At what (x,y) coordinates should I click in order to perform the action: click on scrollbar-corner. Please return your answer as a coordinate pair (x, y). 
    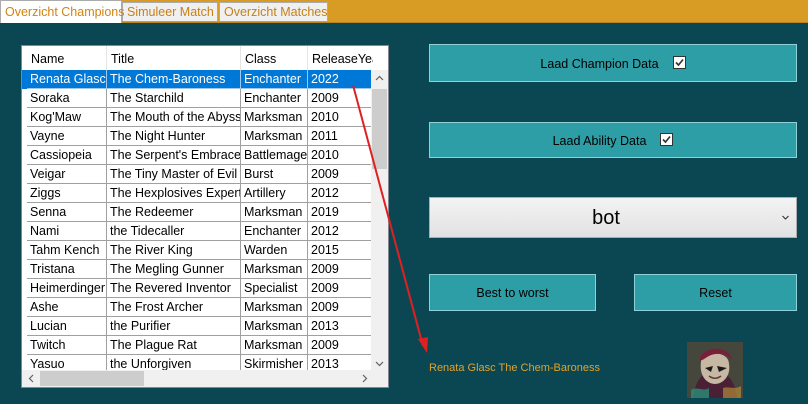
    Looking at the image, I should click on (379, 378).